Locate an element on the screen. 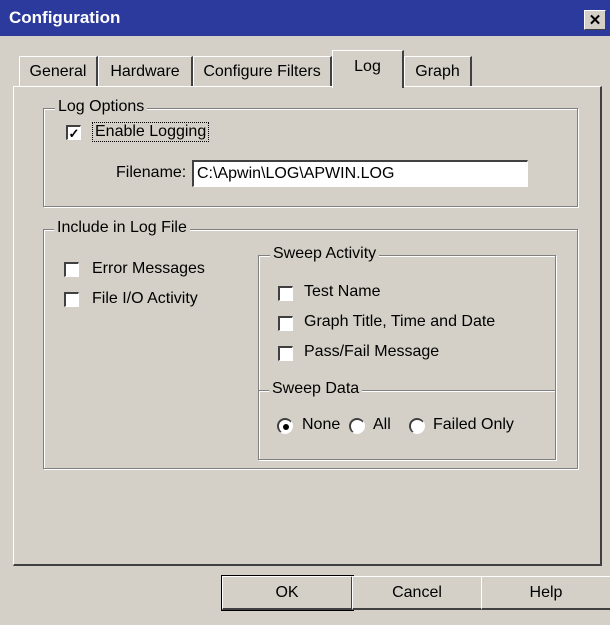 The height and width of the screenshot is (625, 610). tab-hardware: Hardware is located at coordinates (145, 71).